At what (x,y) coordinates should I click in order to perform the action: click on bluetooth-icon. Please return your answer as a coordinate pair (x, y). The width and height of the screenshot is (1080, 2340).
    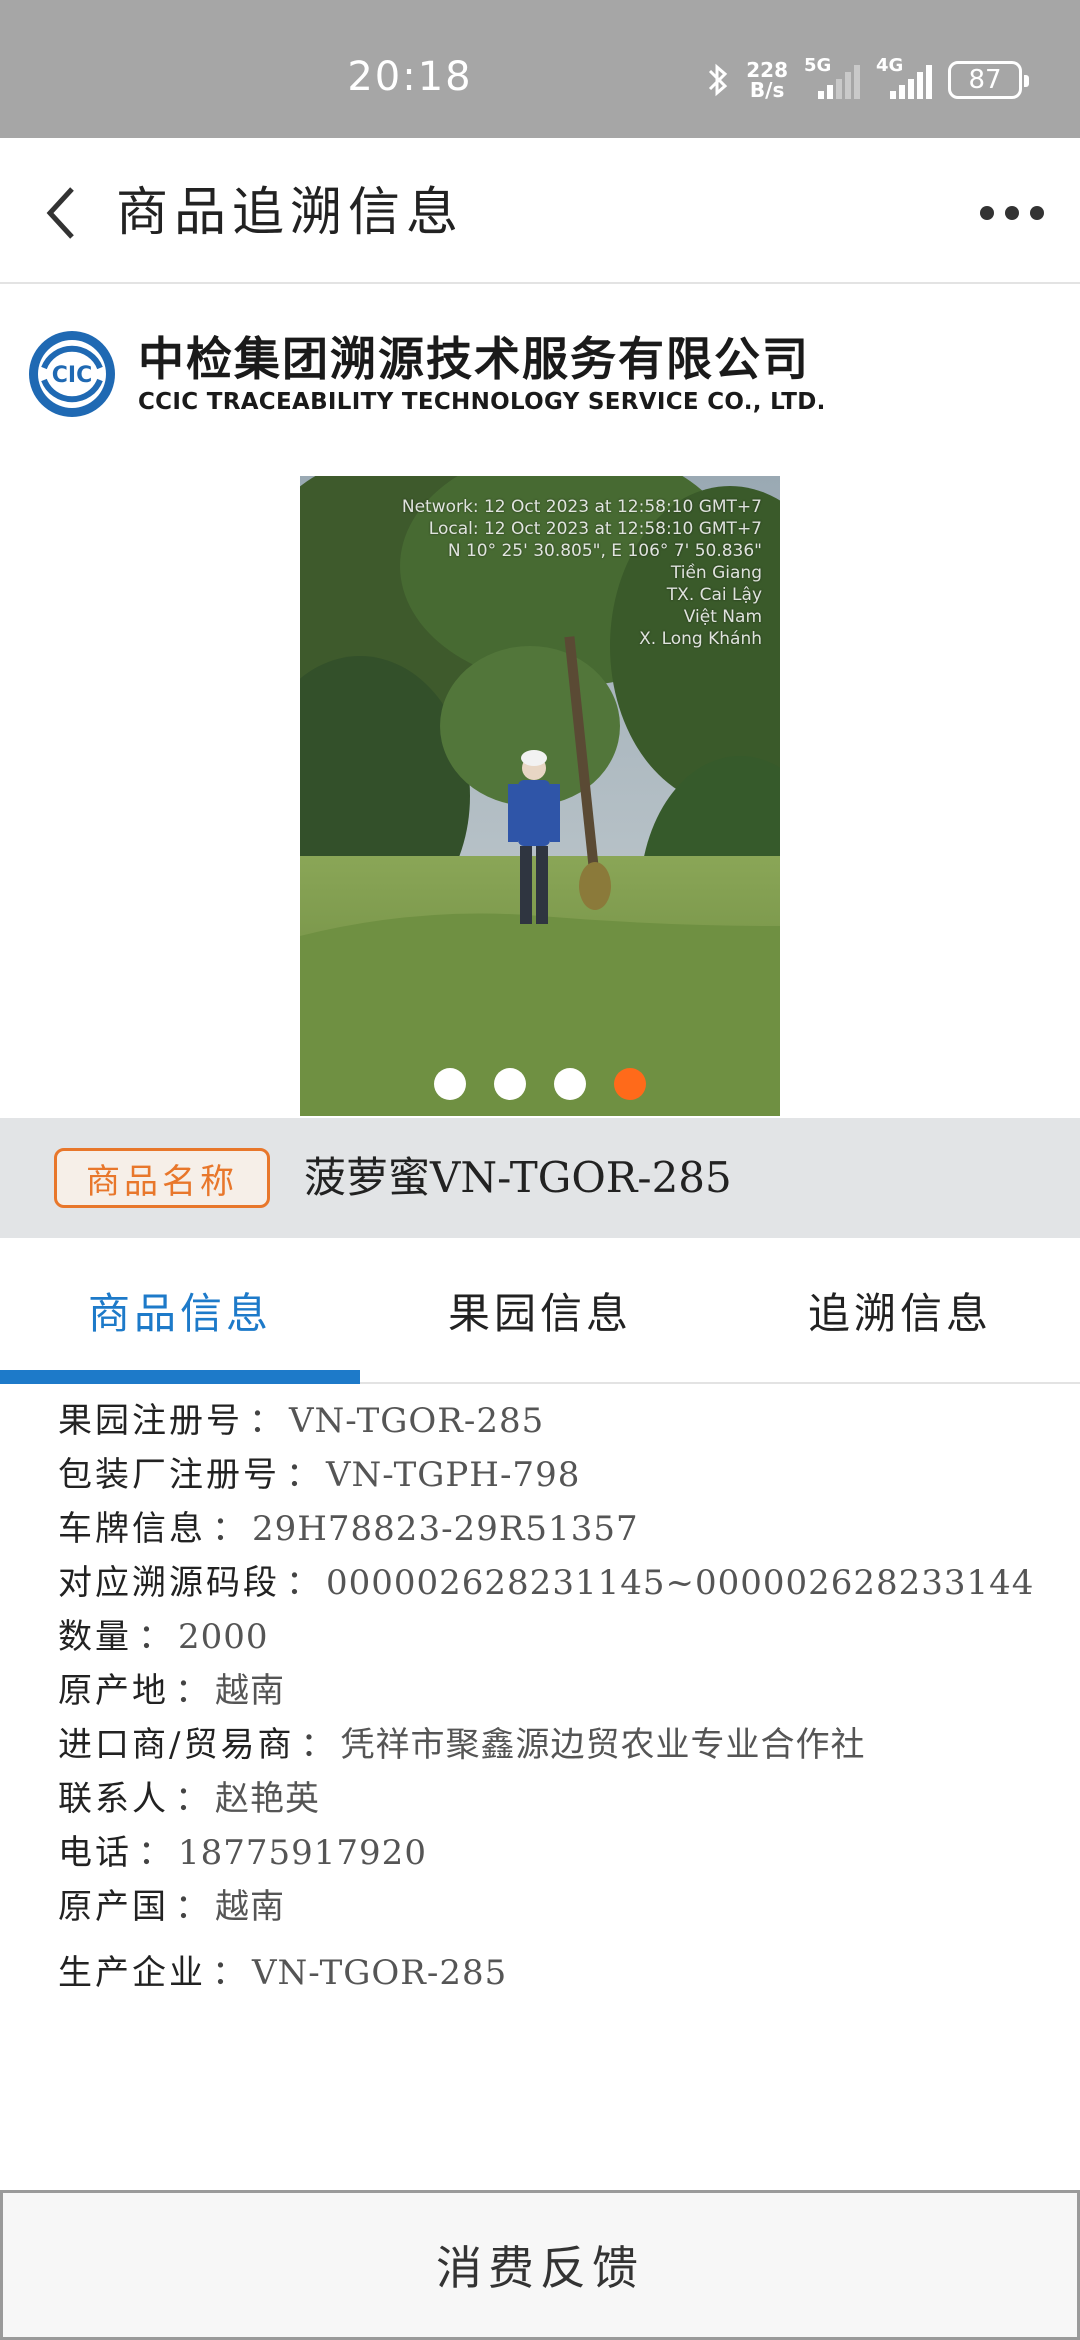
    Looking at the image, I should click on (718, 80).